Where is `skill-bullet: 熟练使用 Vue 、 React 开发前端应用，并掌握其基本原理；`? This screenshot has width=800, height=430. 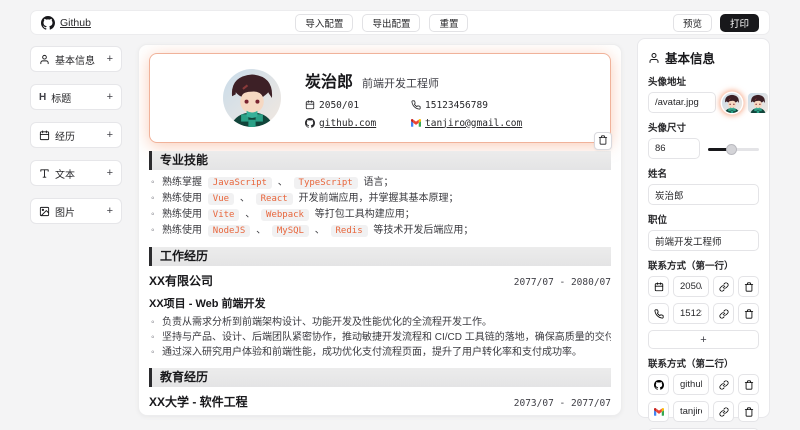 skill-bullet: 熟练使用 Vue 、 React 开发前端应用，并掌握其基本原理； is located at coordinates (380, 199).